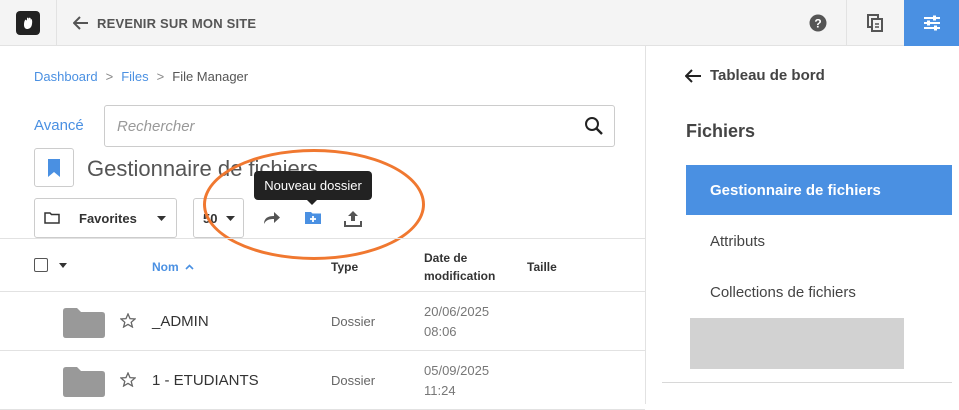 The image size is (959, 410). Describe the element at coordinates (469, 322) in the screenshot. I see `file-date: 20/06/2025 08:06` at that location.